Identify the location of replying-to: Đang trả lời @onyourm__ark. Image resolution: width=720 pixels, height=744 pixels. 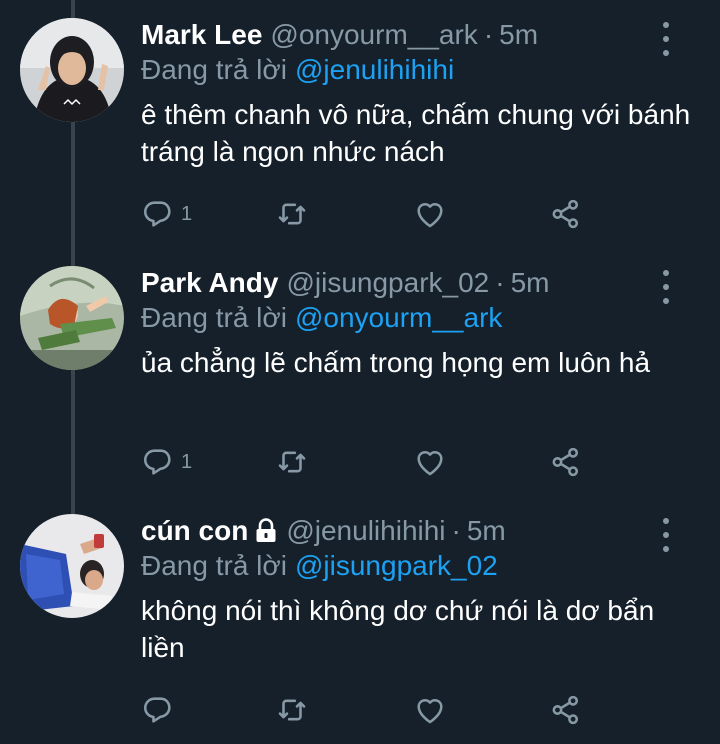
(321, 318).